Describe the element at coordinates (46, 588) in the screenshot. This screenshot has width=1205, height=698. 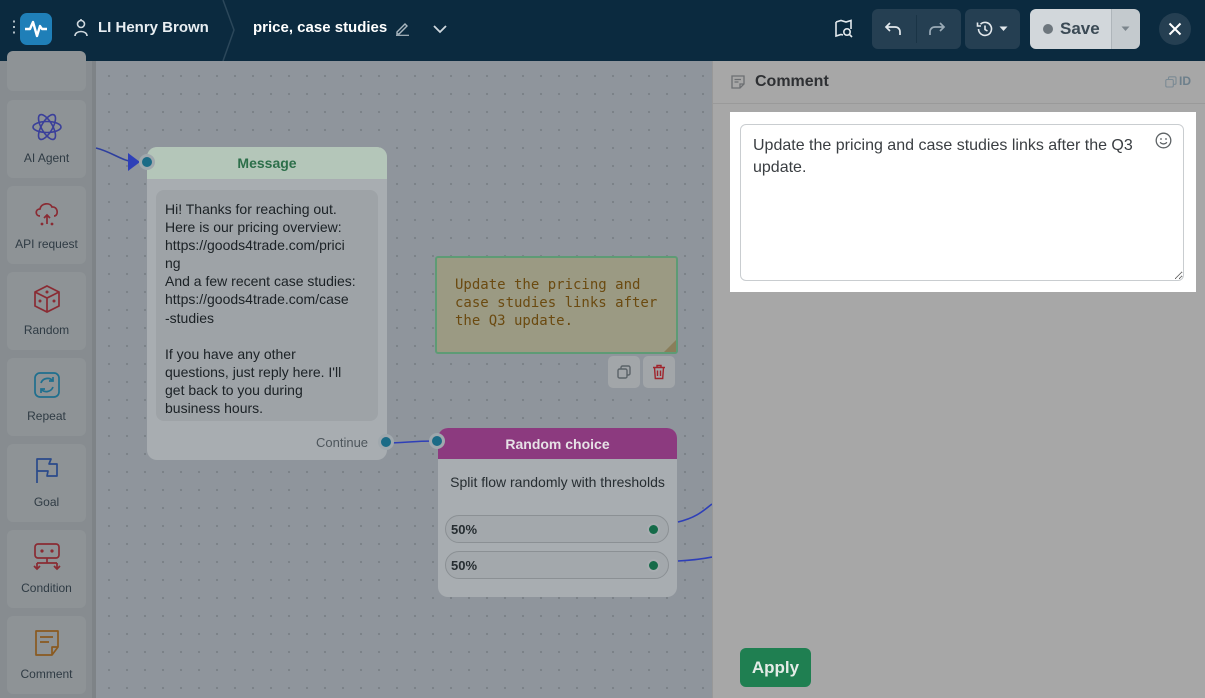
I see `palette-label: Condition` at that location.